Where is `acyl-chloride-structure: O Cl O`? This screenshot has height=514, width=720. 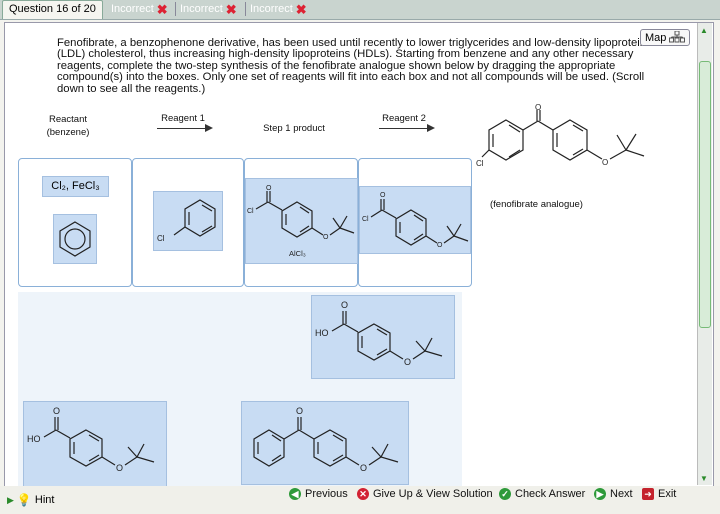 acyl-chloride-structure: O Cl O is located at coordinates (415, 220).